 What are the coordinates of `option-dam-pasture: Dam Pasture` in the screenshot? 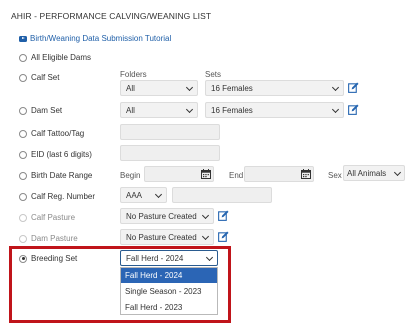 It's located at (48, 238).